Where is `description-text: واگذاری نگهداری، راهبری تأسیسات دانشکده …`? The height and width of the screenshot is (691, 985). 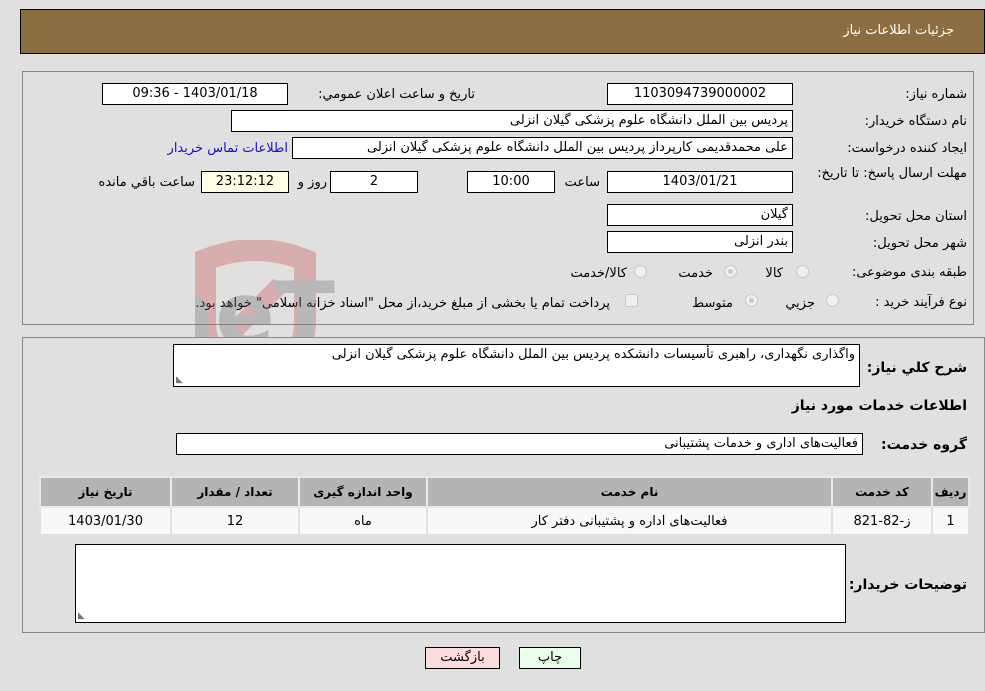
description-text: واگذاری نگهداری، راهبری تأسیسات دانشکده … is located at coordinates (593, 354).